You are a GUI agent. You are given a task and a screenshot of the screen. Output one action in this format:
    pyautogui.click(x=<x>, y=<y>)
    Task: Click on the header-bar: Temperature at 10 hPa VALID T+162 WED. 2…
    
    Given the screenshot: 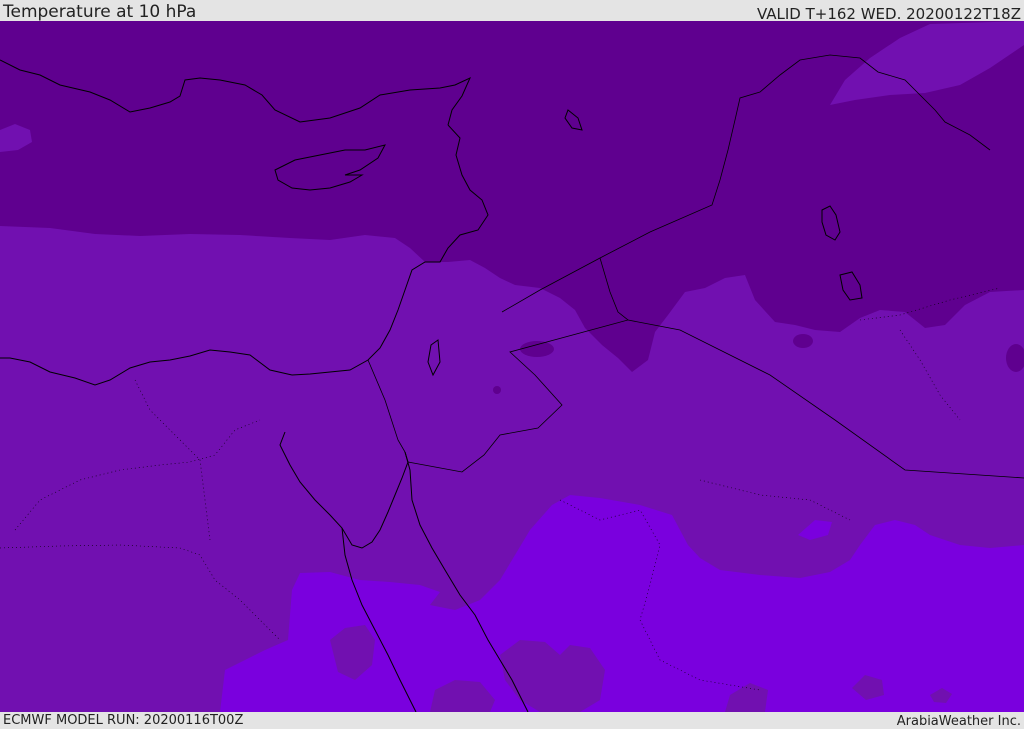 What is the action you would take?
    pyautogui.click(x=512, y=11)
    